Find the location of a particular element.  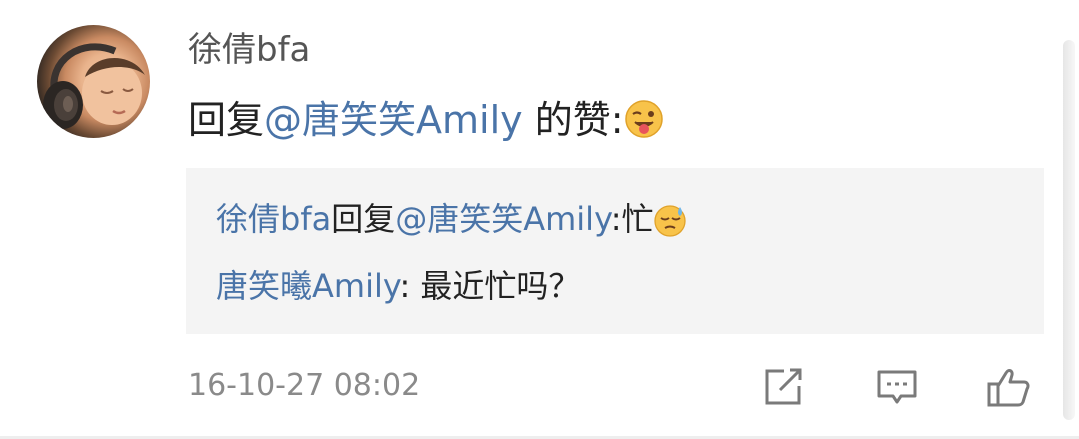

comment-timestamp: 16-10-27 08:02 is located at coordinates (304, 385).